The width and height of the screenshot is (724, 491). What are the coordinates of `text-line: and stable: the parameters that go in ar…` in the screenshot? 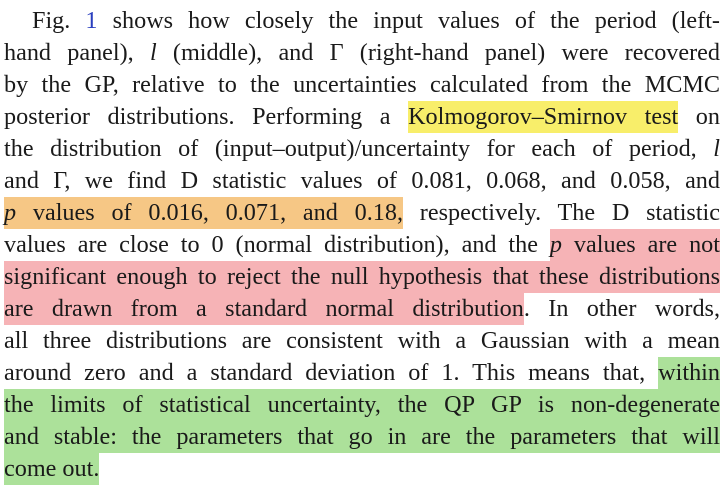 It's located at (362, 437).